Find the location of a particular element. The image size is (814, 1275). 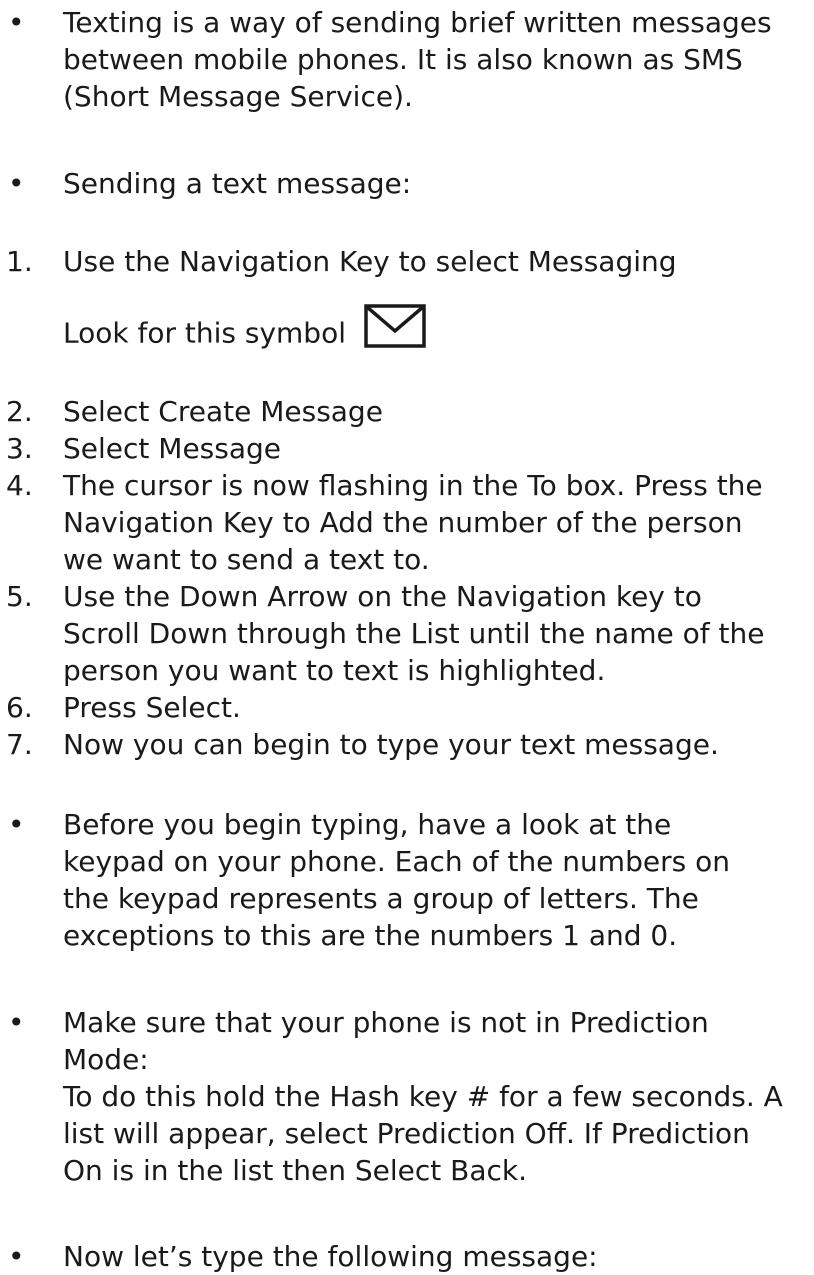

symbol-hint-line: Look for this symbol is located at coordinates (244, 330).